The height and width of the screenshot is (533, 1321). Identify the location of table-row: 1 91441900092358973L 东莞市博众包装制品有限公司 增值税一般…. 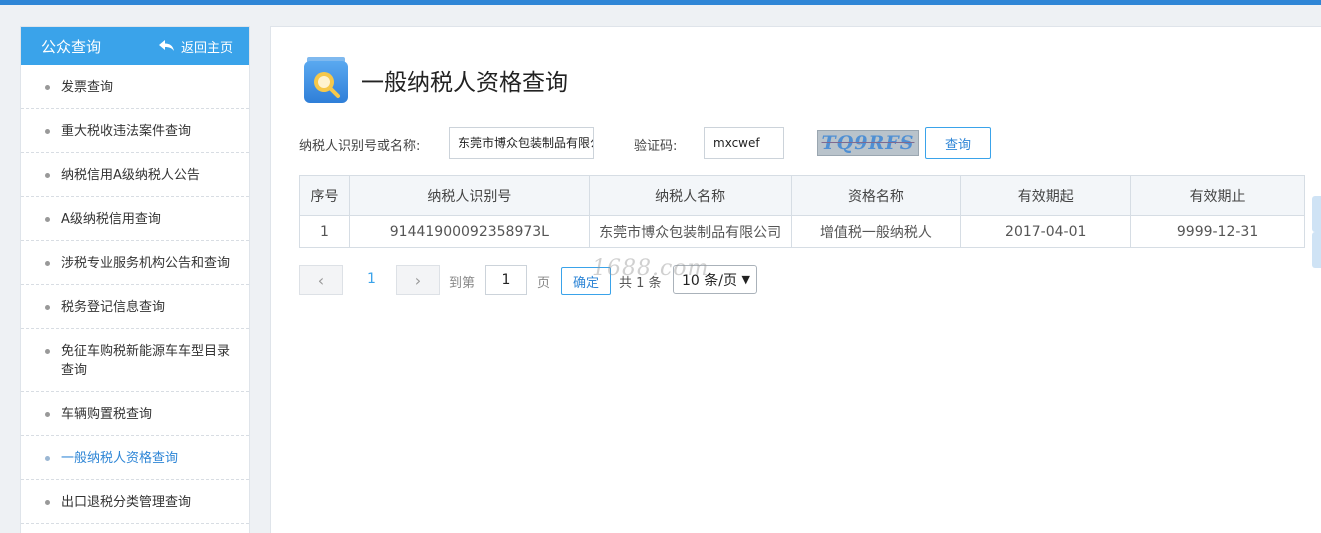
(802, 231).